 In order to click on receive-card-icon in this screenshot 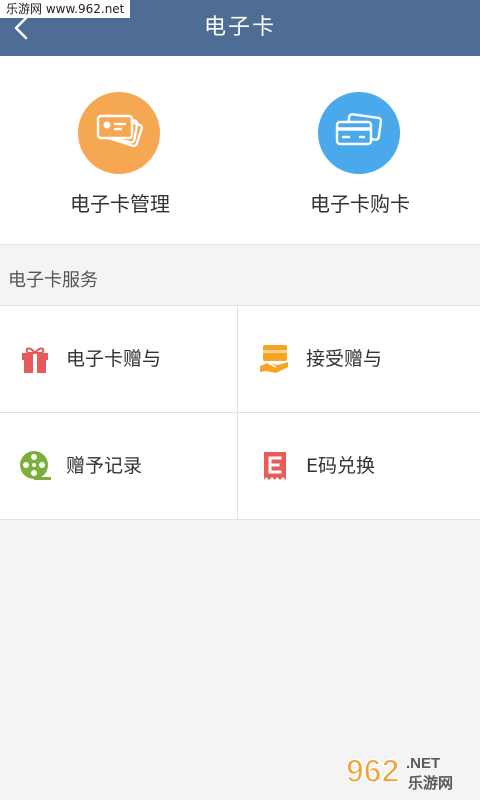, I will do `click(274, 359)`.